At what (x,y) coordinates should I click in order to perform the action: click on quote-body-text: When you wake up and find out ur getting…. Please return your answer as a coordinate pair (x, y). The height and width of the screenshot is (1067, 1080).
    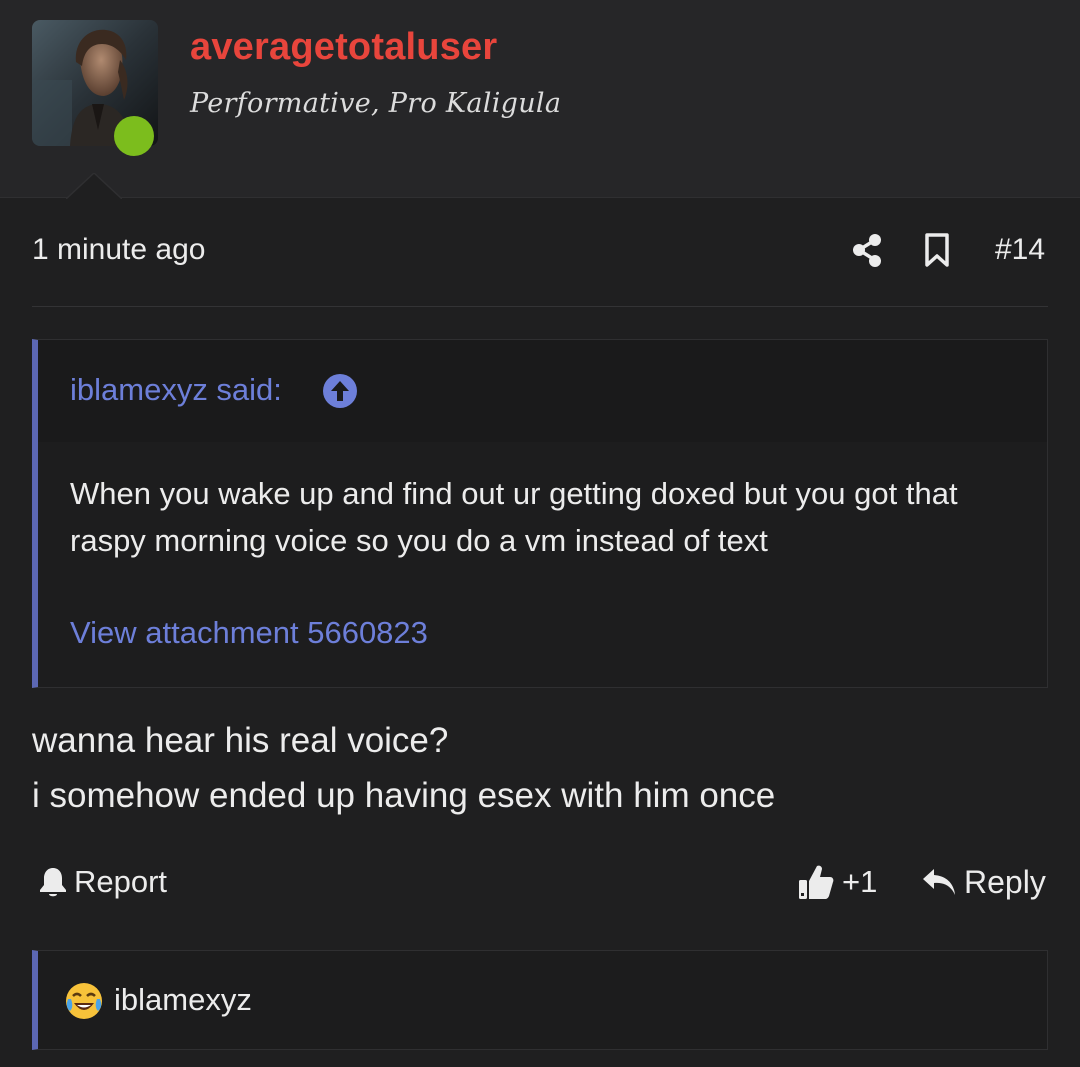
    Looking at the image, I should click on (514, 517).